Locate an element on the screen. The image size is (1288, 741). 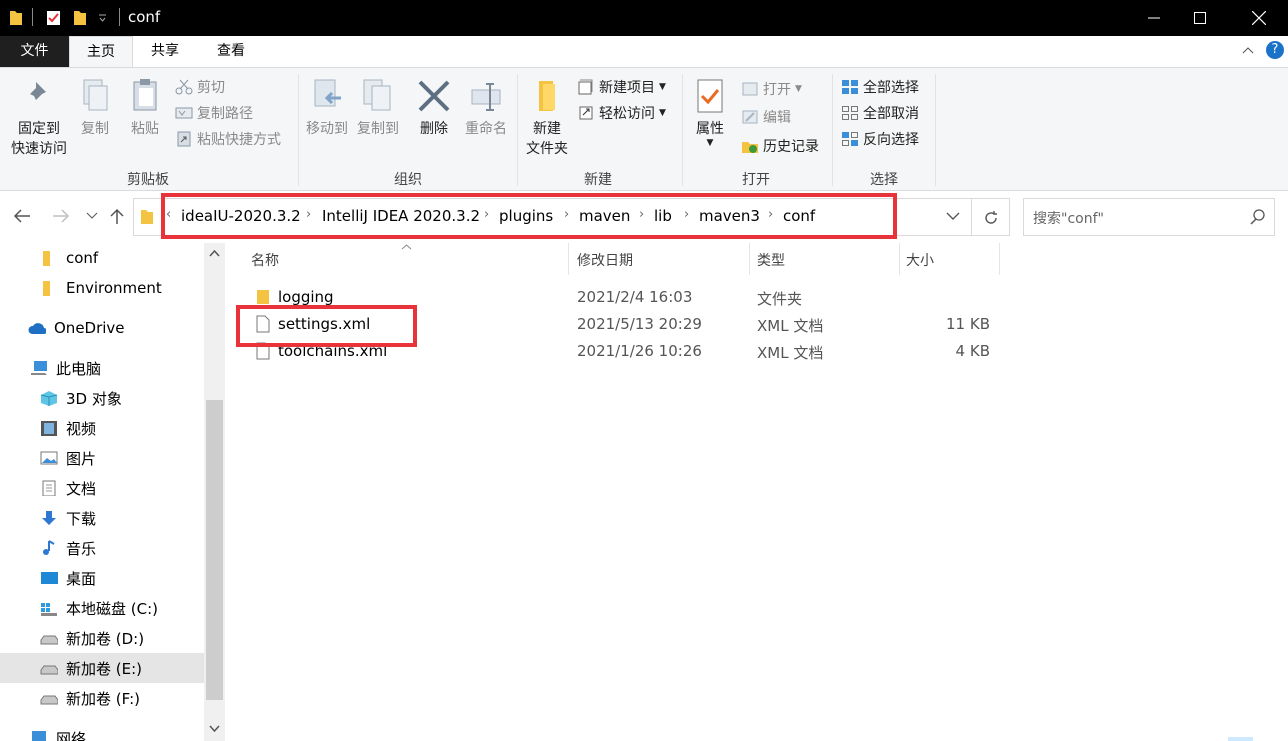
delete-button: 删除 is located at coordinates (434, 108).